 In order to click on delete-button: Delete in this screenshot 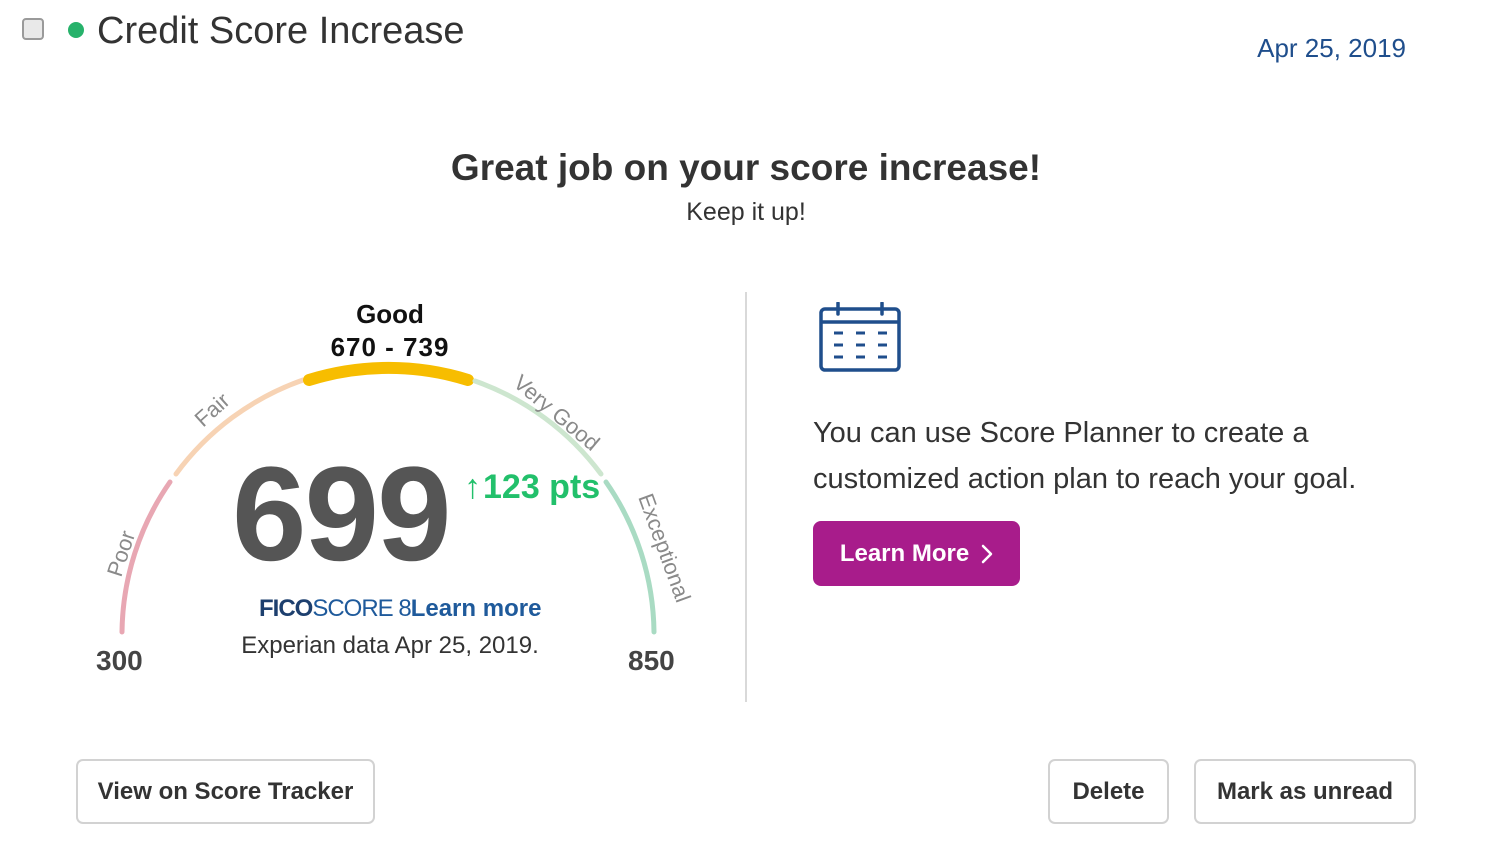, I will do `click(1108, 791)`.